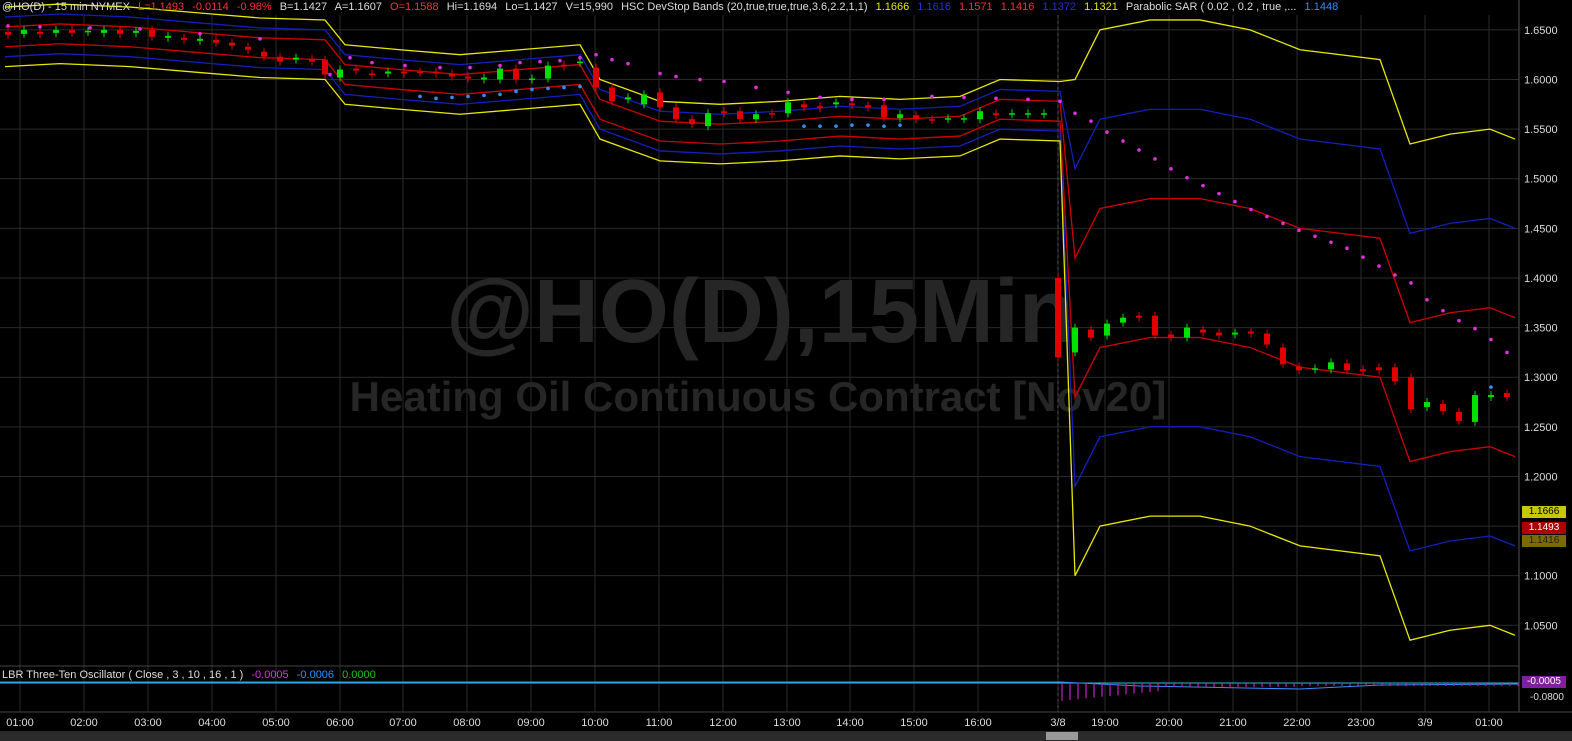 The image size is (1572, 741). What do you see at coordinates (531, 7) in the screenshot?
I see `low-price: Lo=1.1427` at bounding box center [531, 7].